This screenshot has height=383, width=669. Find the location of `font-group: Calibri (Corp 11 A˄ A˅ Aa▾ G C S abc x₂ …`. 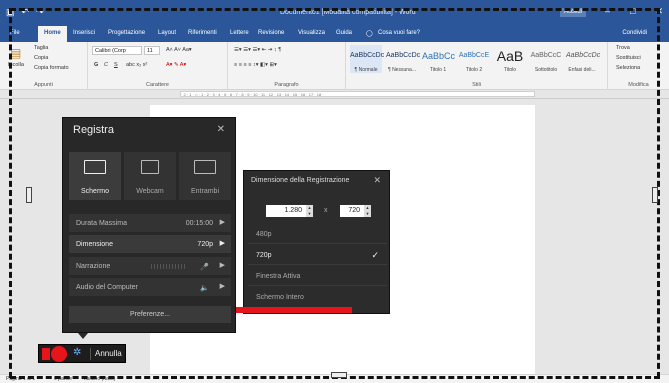

font-group: Calibri (Corp 11 A˄ A˅ Aa▾ G C S abc x₂ … is located at coordinates (158, 66).